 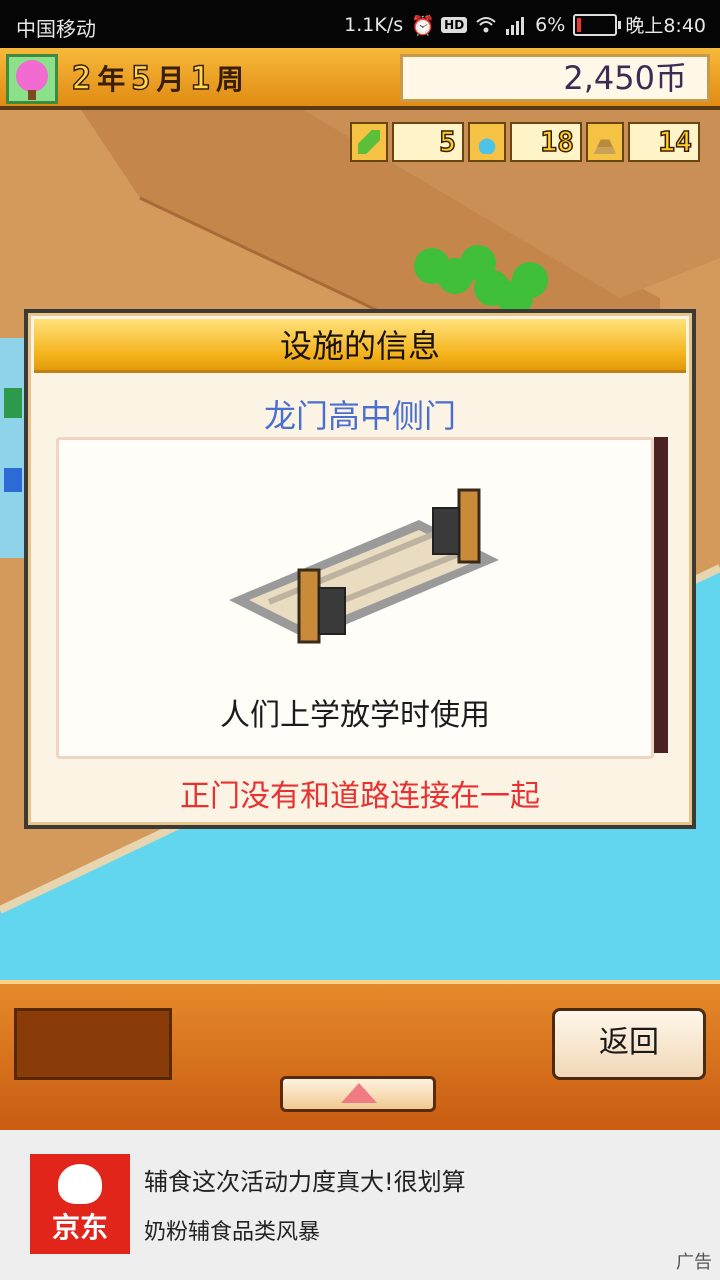 I want to click on clock: 晚上8:40, so click(x=665, y=26).